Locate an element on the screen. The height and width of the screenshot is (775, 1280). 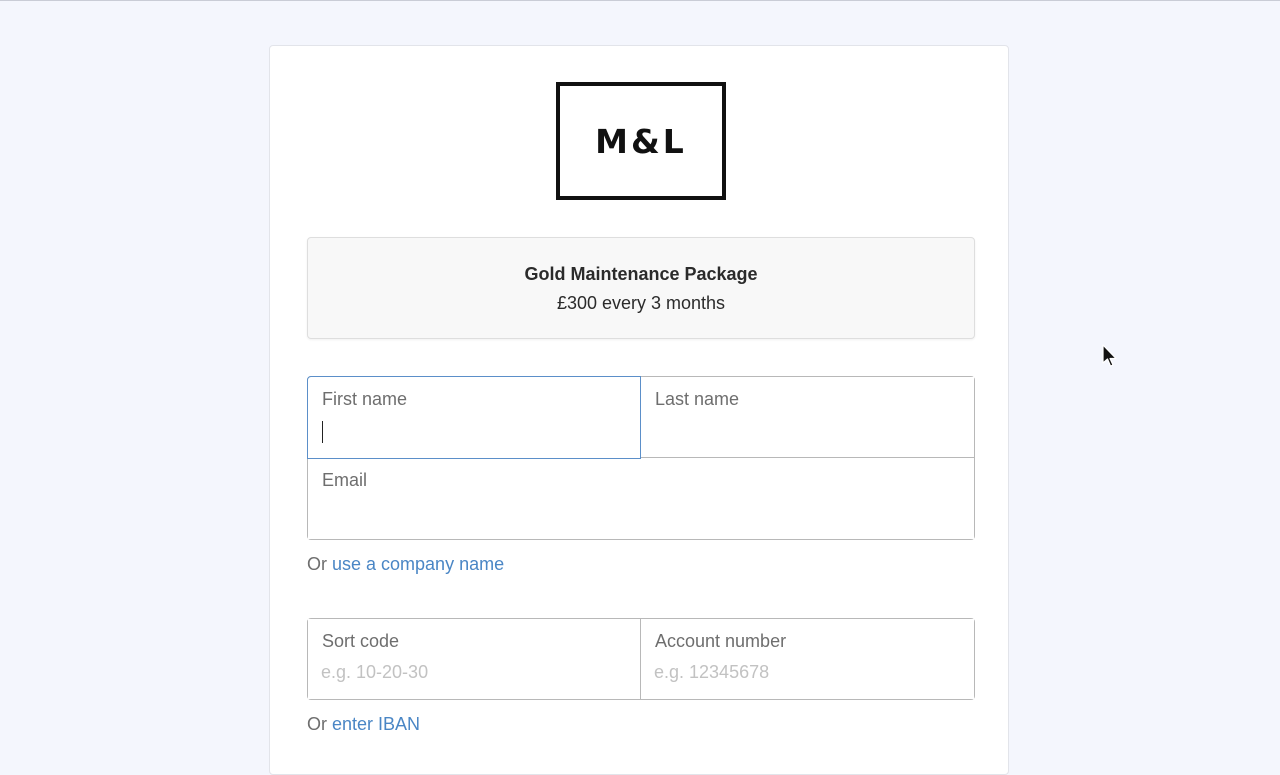
use-company-name-link: use a company name is located at coordinates (418, 564).